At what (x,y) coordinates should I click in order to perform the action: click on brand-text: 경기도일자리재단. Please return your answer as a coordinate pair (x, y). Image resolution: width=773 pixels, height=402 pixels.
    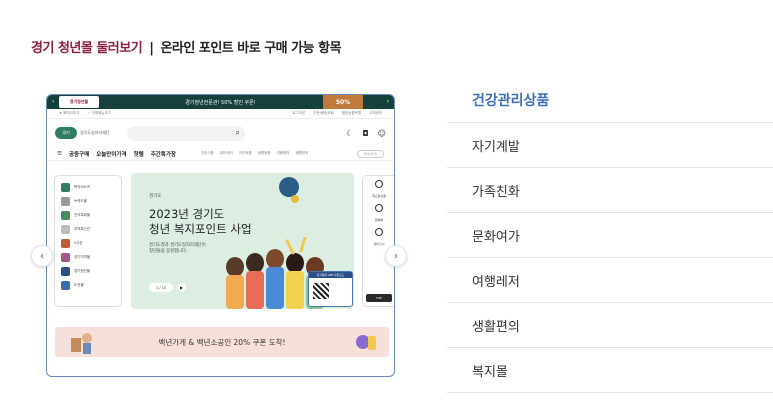
    Looking at the image, I should click on (95, 132).